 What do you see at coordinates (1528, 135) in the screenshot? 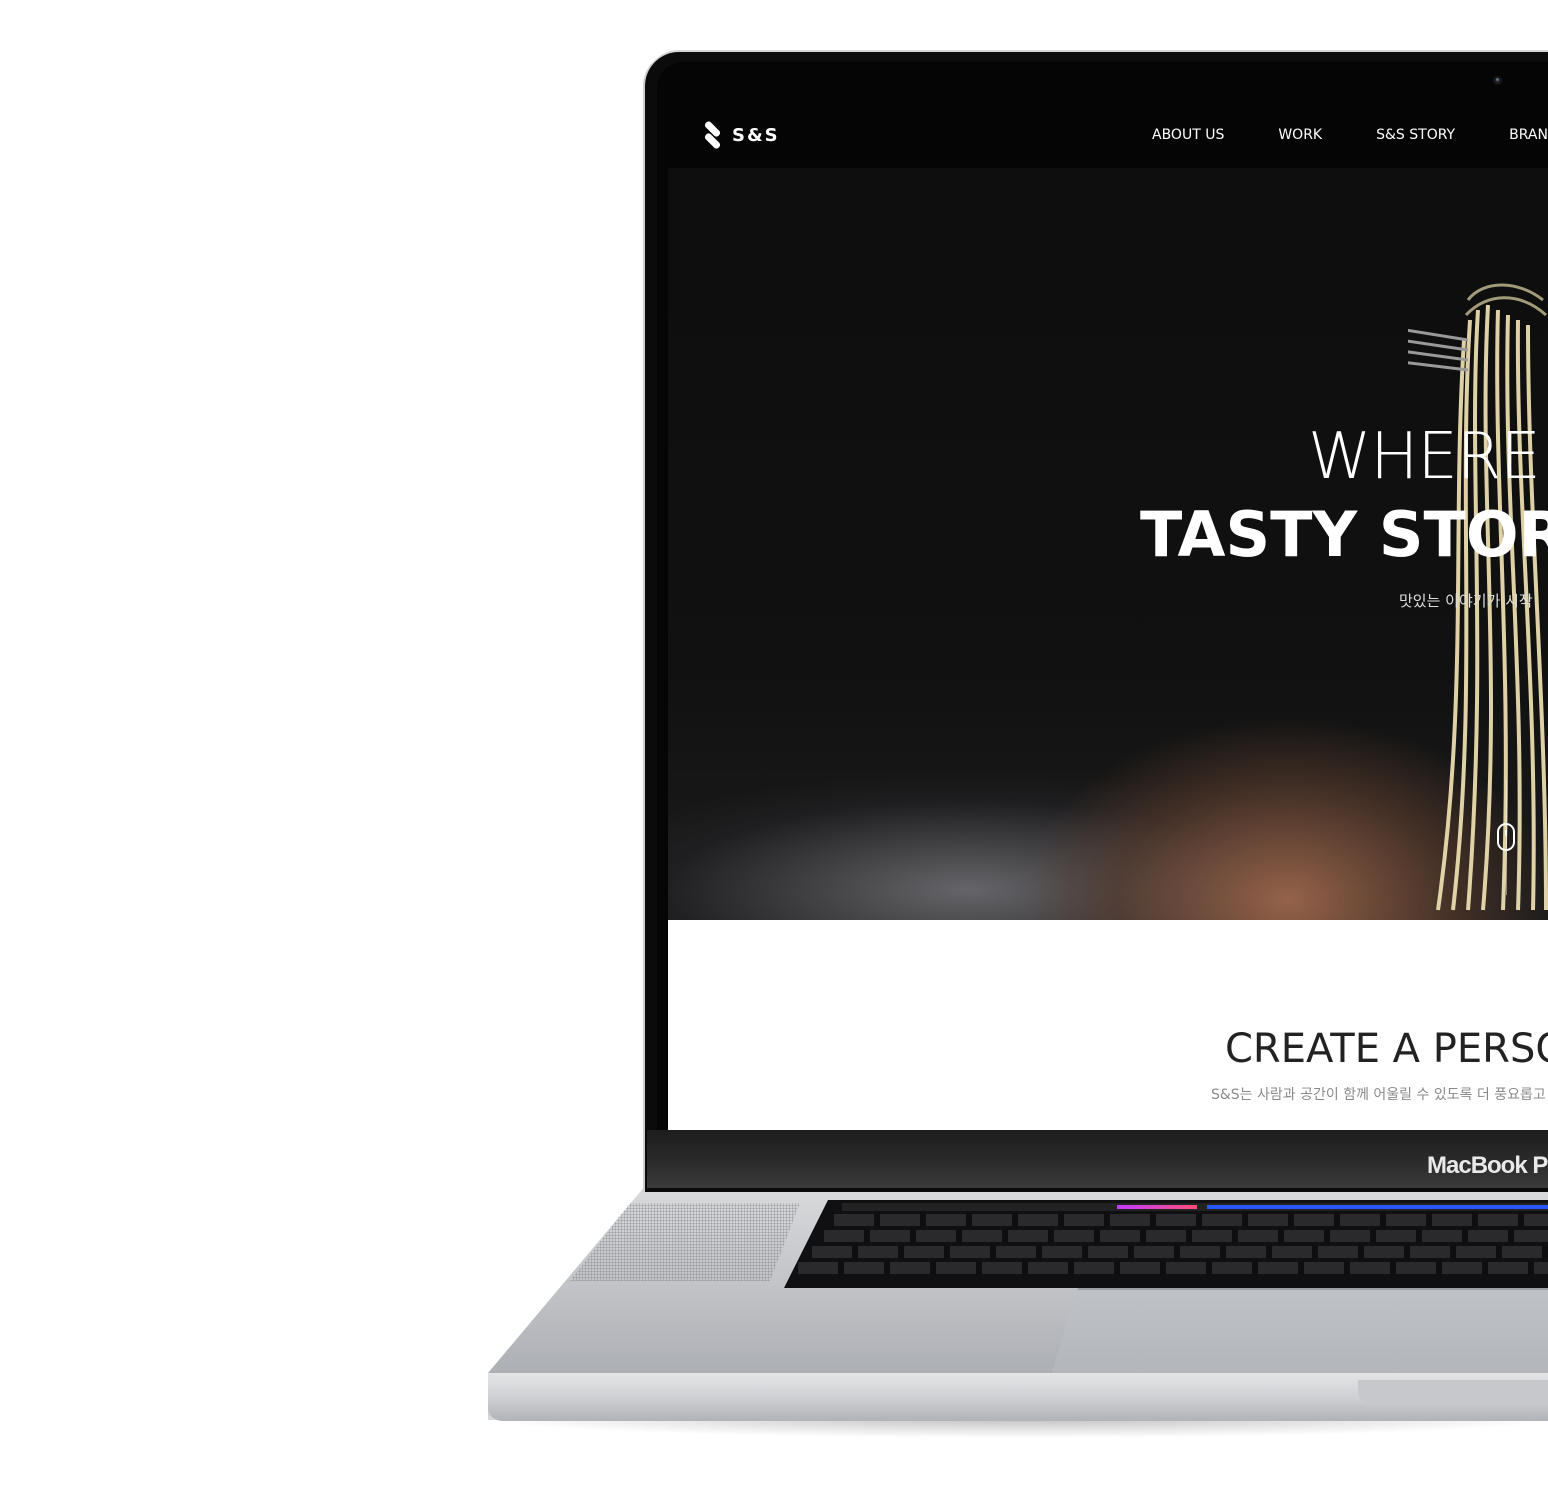
I see `nav-item-brand: BRAN` at bounding box center [1528, 135].